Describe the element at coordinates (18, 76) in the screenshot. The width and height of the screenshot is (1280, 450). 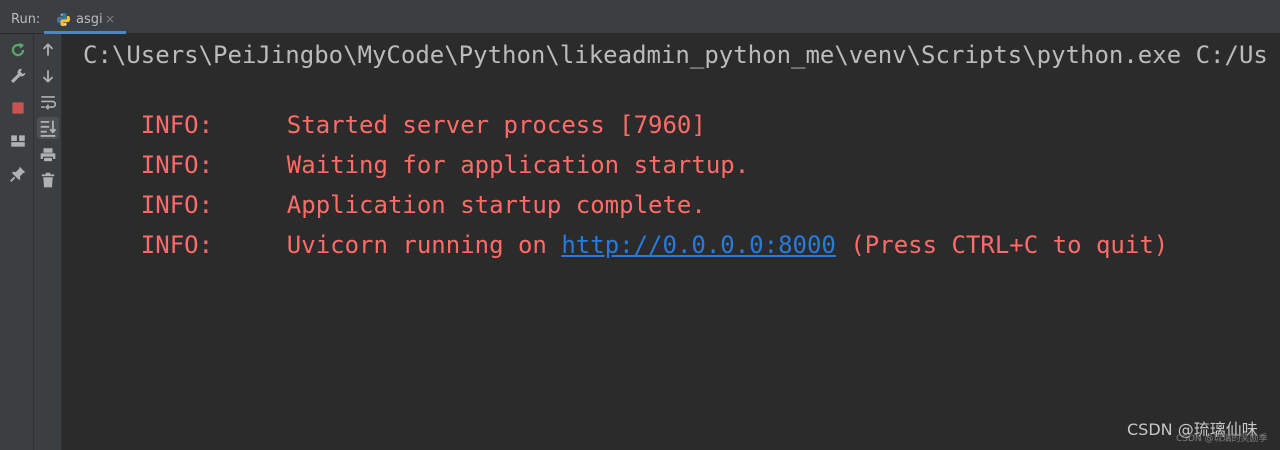
I see `wrench-icon` at that location.